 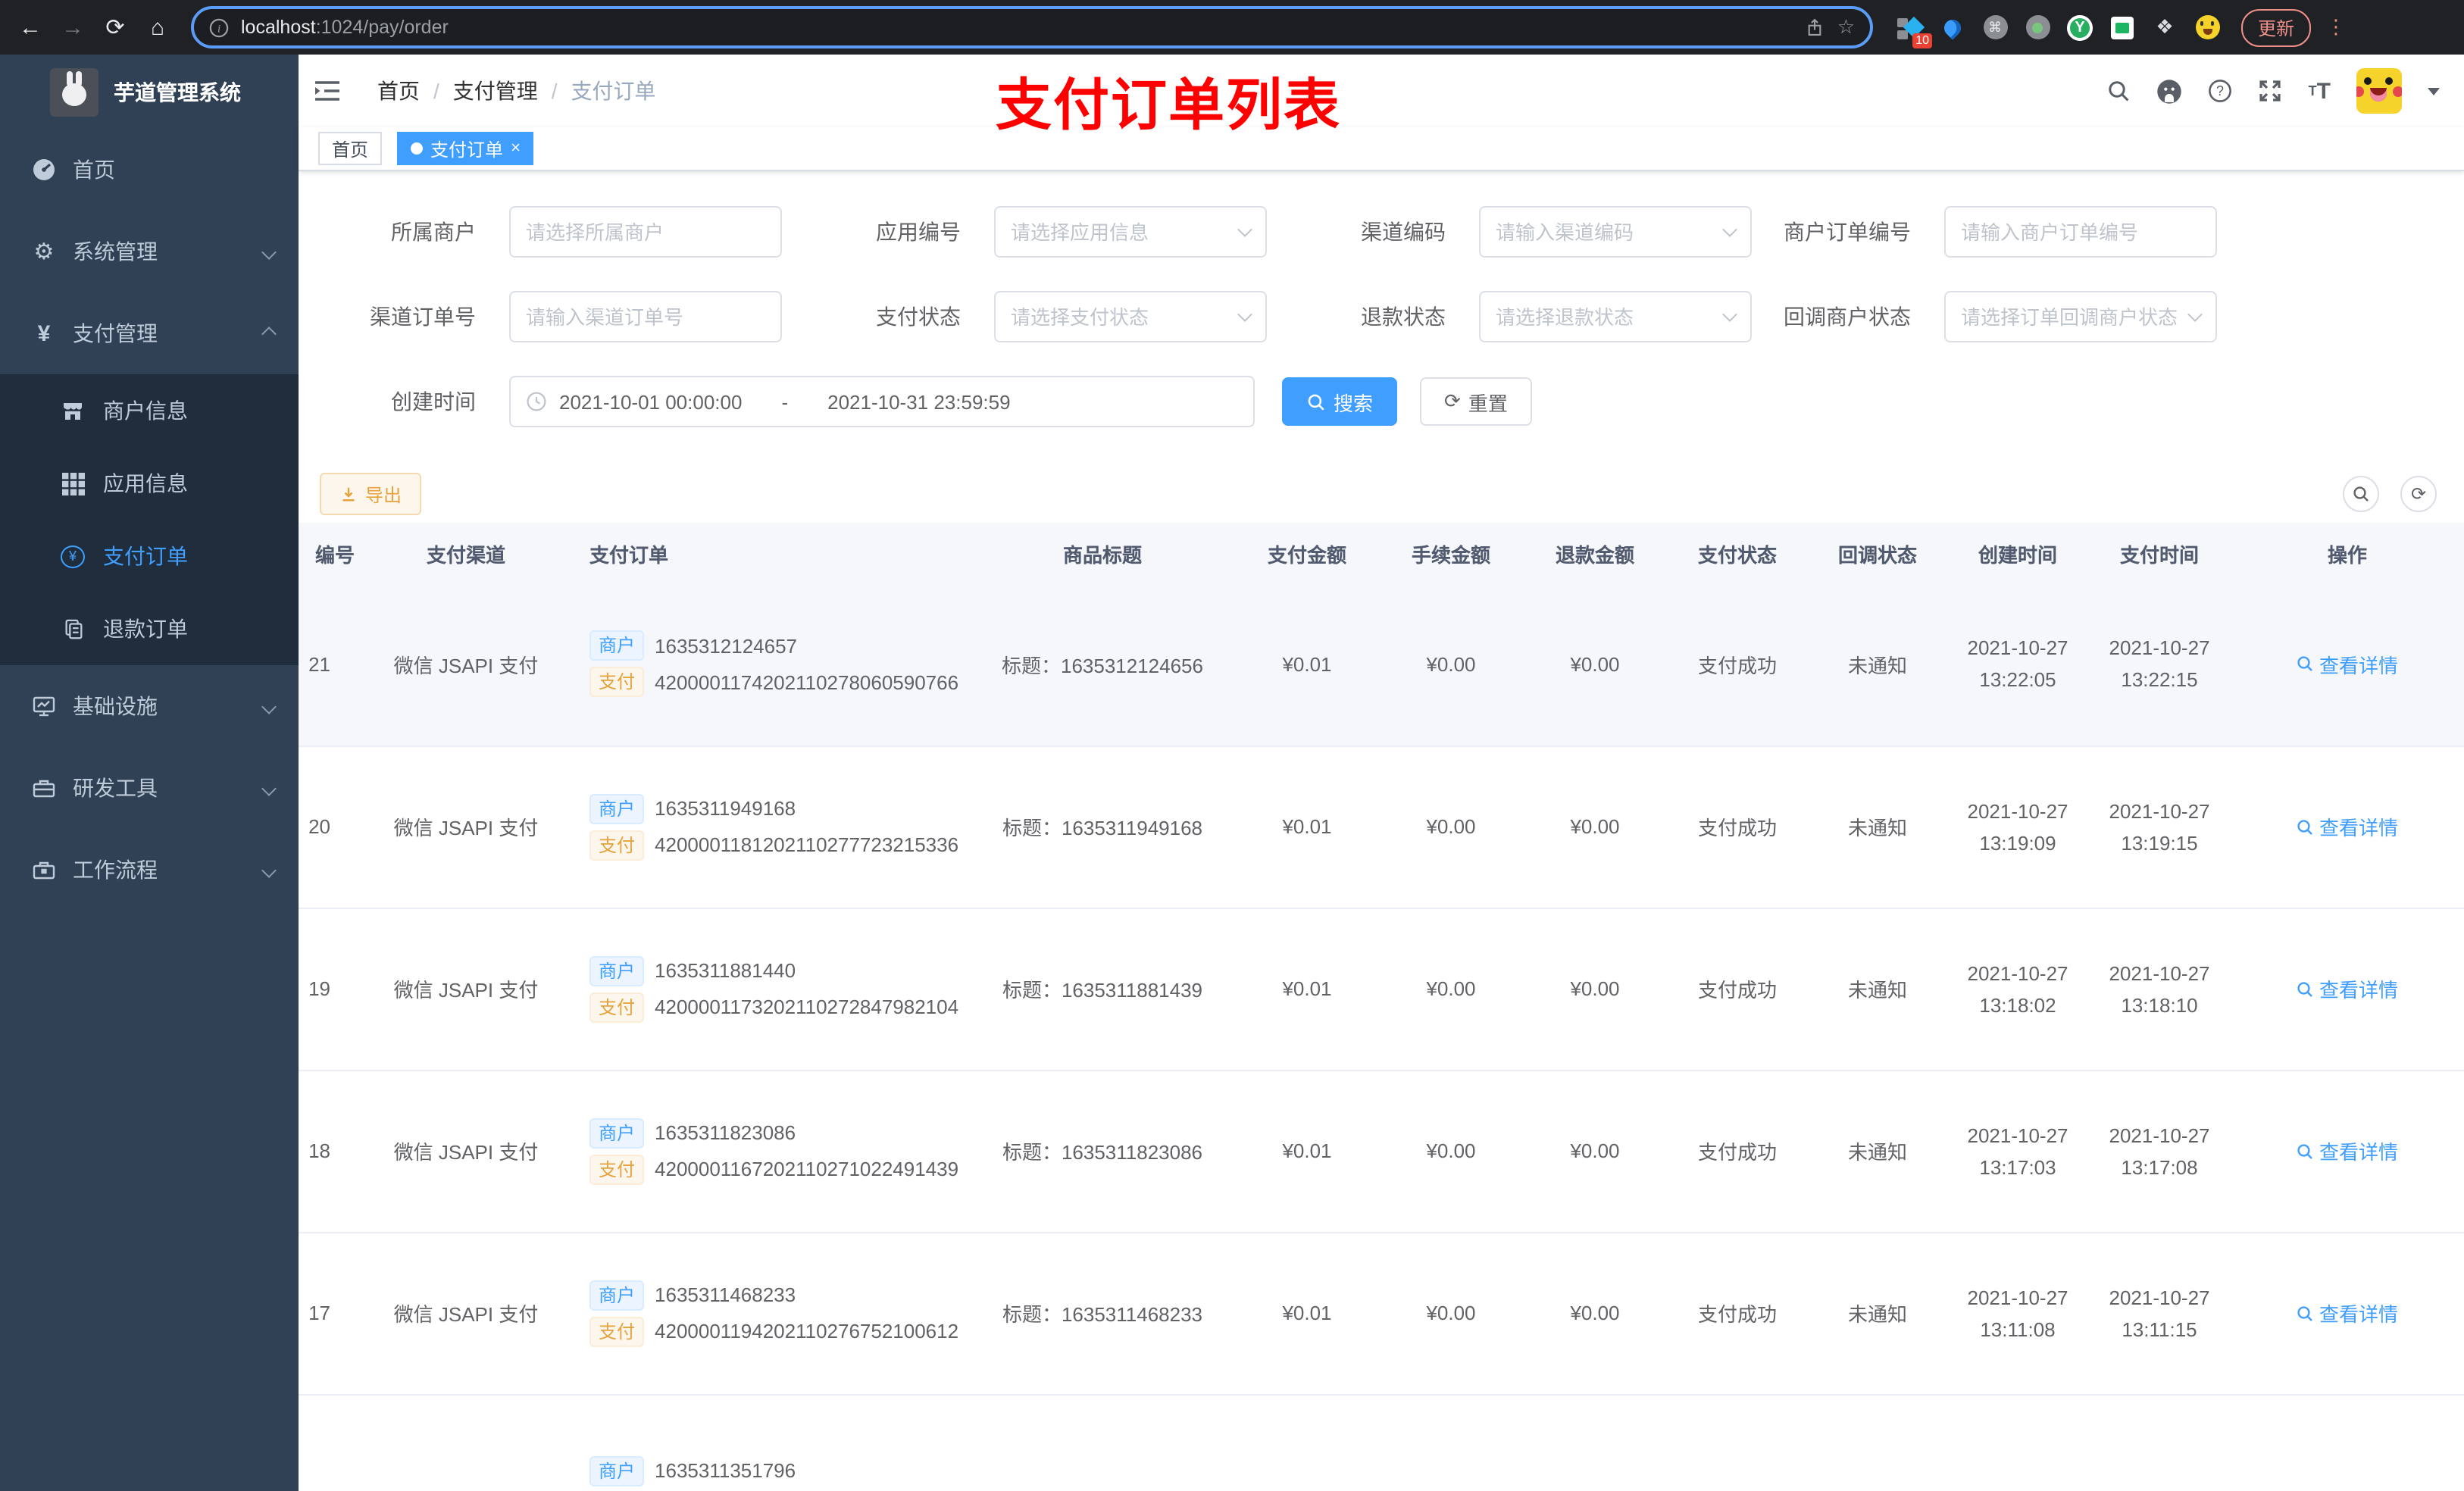 What do you see at coordinates (2320, 91) in the screenshot?
I see `font-size-icon: TT` at bounding box center [2320, 91].